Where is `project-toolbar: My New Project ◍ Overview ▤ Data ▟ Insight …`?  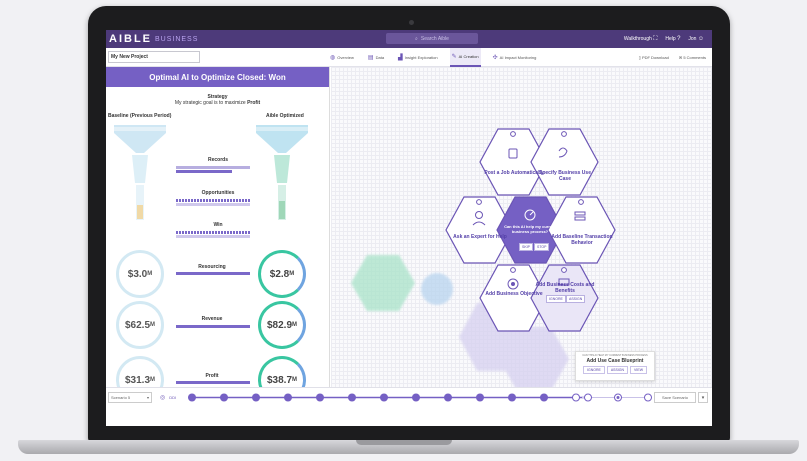
project-toolbar: My New Project ◍ Overview ▤ Data ▟ Insight … is located at coordinates (409, 57).